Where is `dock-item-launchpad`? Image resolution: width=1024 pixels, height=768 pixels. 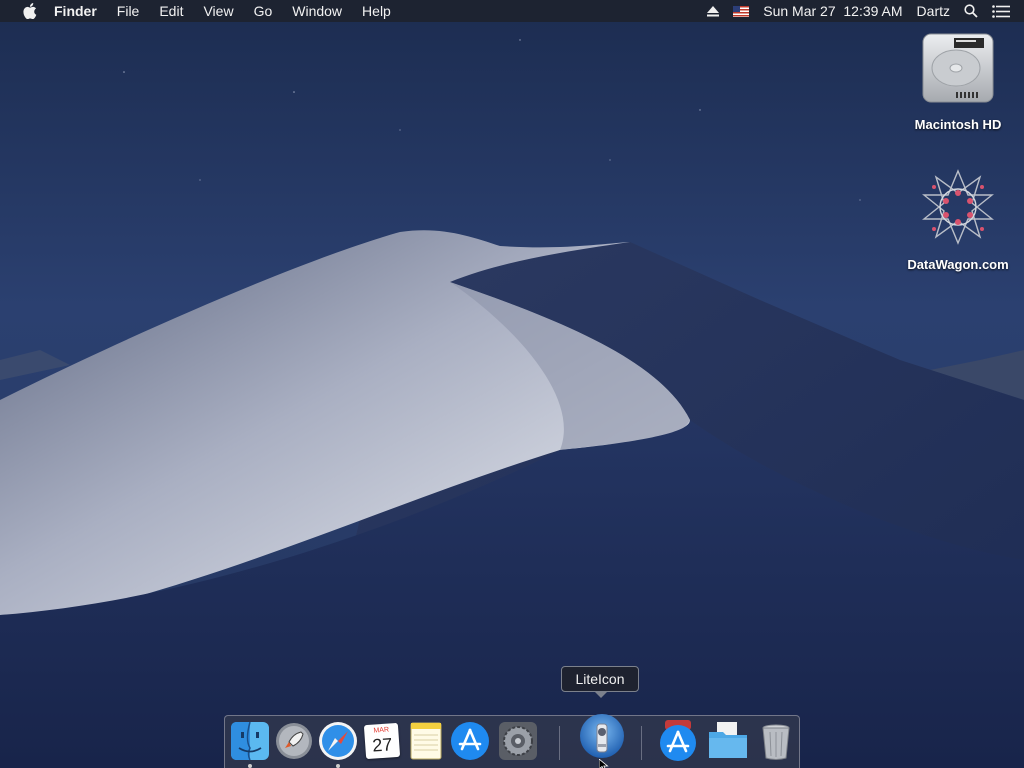 dock-item-launchpad is located at coordinates (294, 741).